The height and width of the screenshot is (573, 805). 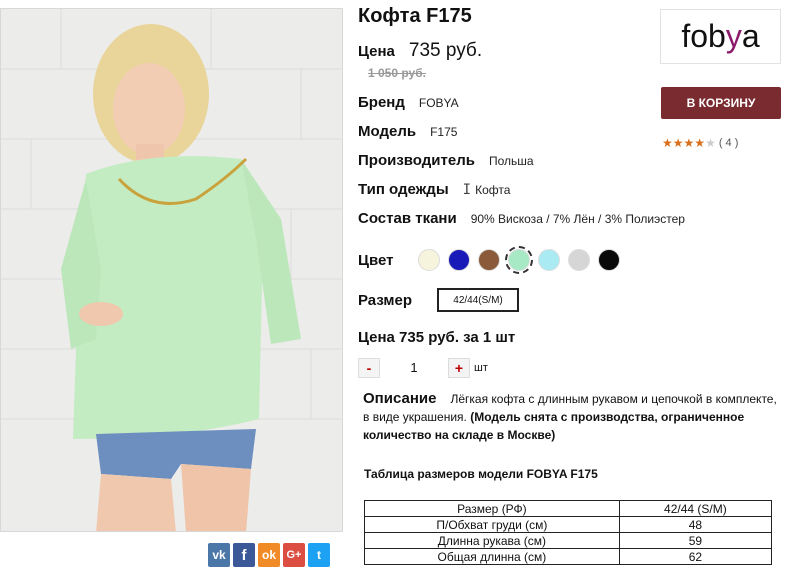 What do you see at coordinates (492, 524) in the screenshot?
I see `table-cell: П/Обхват груди (см)` at bounding box center [492, 524].